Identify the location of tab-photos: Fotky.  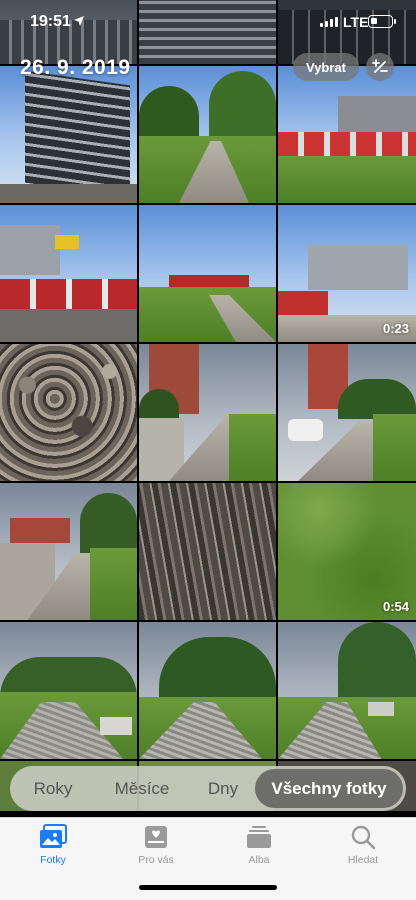
(53, 845).